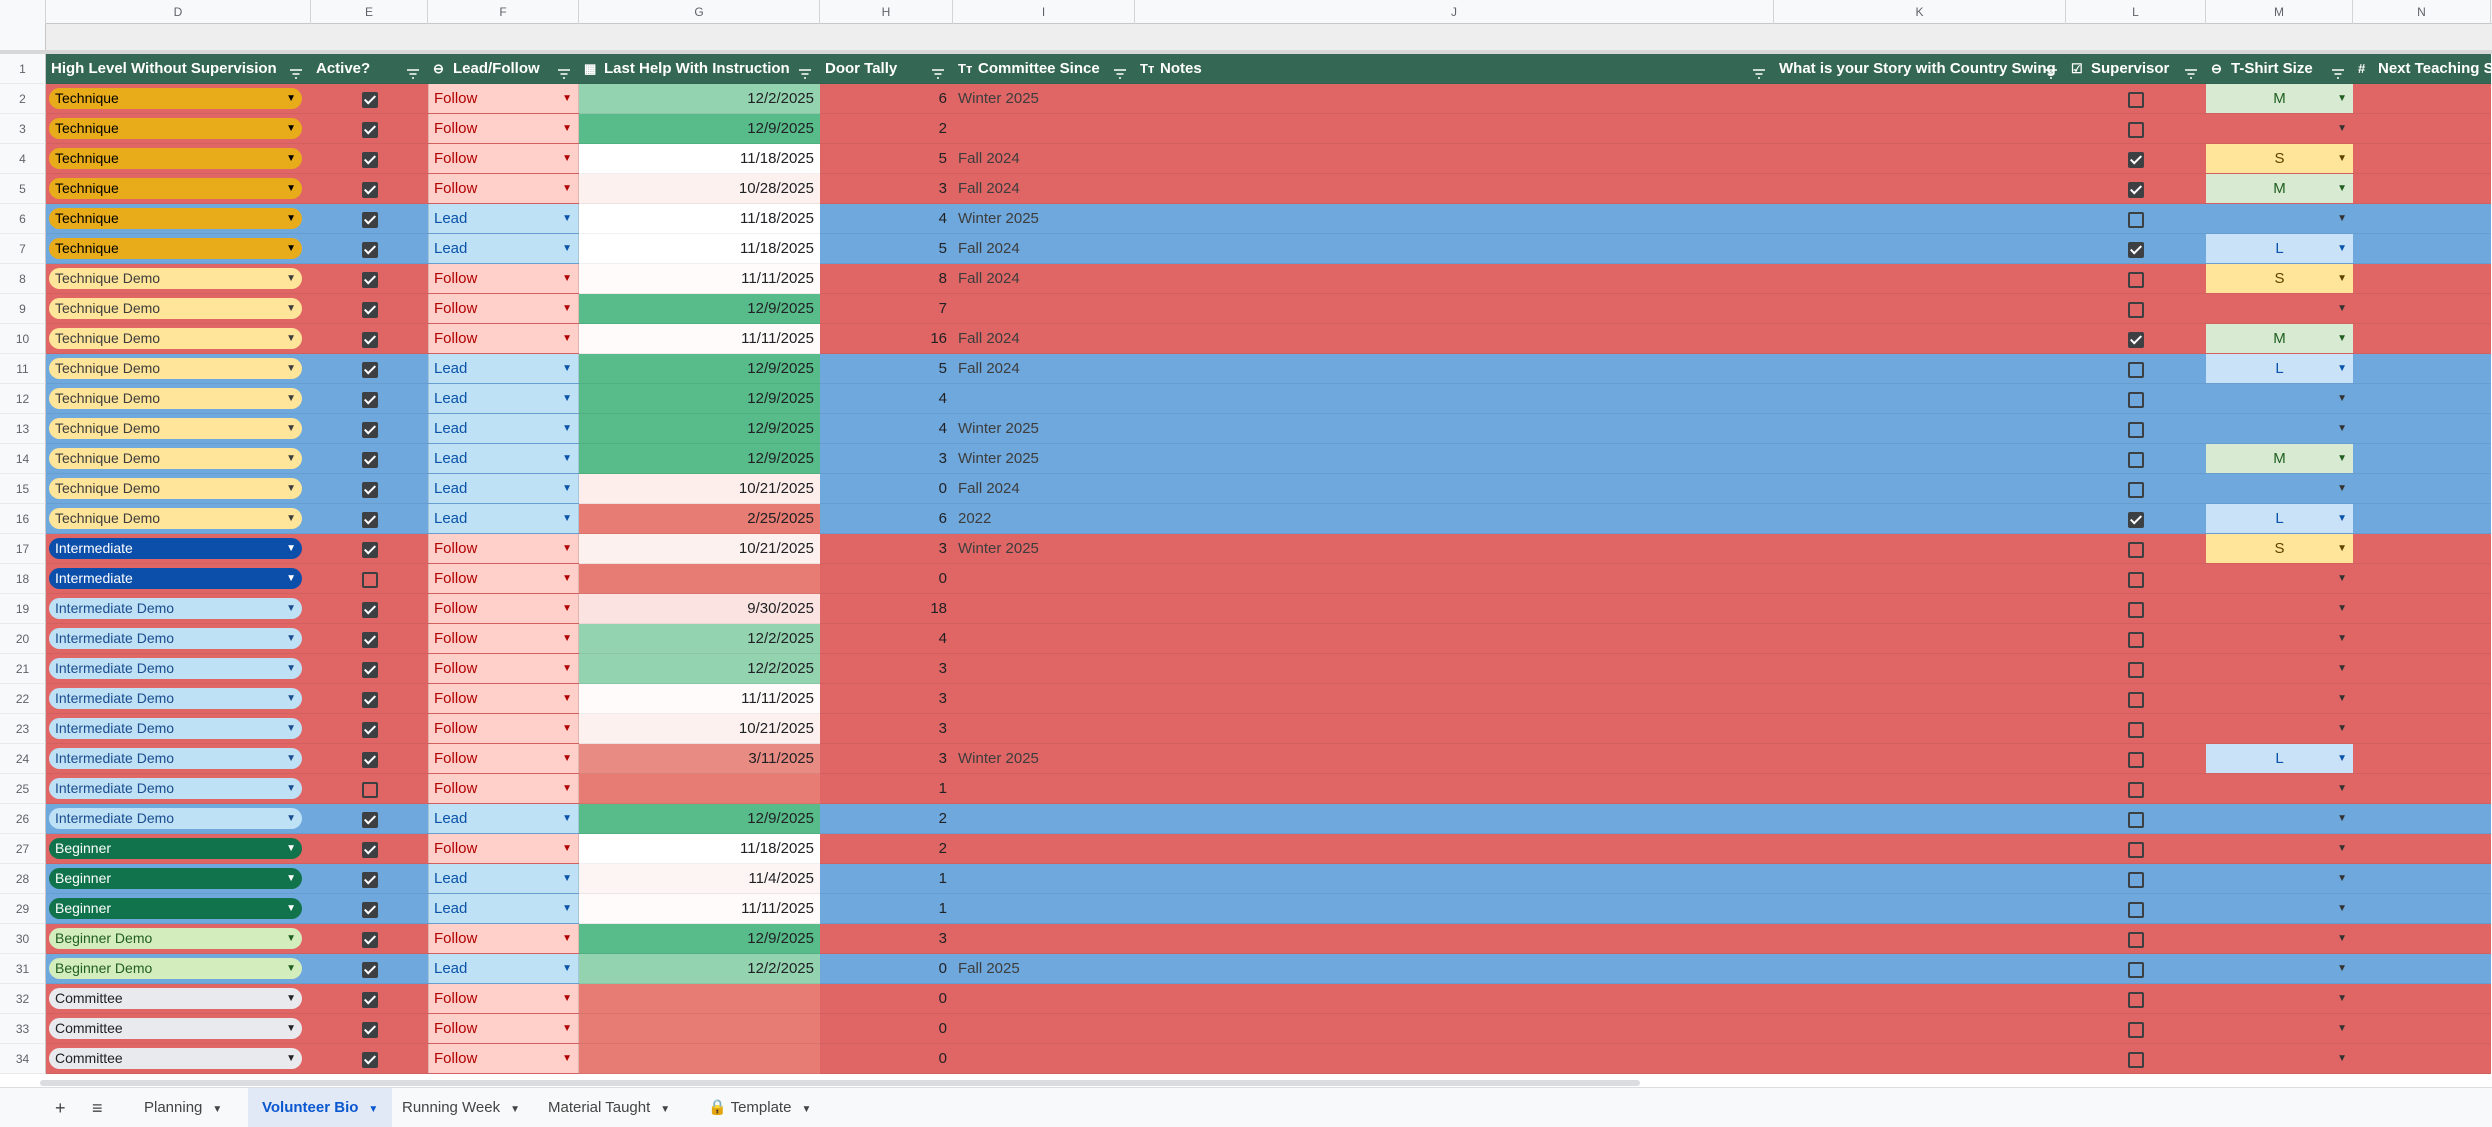 The height and width of the screenshot is (1127, 2492). What do you see at coordinates (503, 69) in the screenshot?
I see `header-cell: ⊖ Lead/Follow` at bounding box center [503, 69].